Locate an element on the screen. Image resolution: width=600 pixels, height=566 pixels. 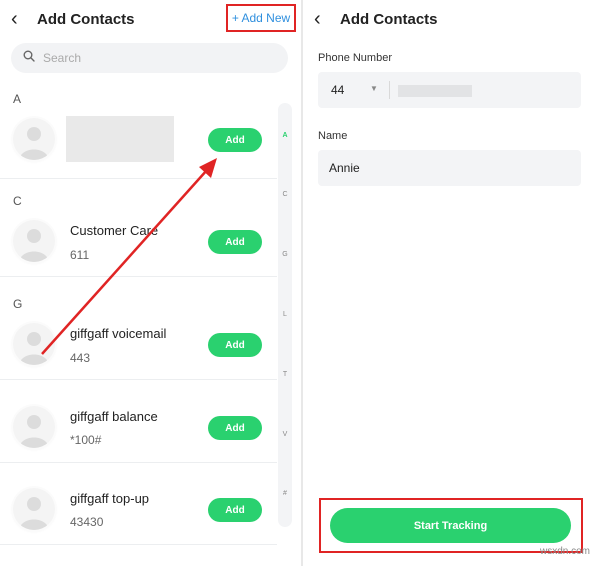
index-letter-t: T is located at coordinates (285, 374).